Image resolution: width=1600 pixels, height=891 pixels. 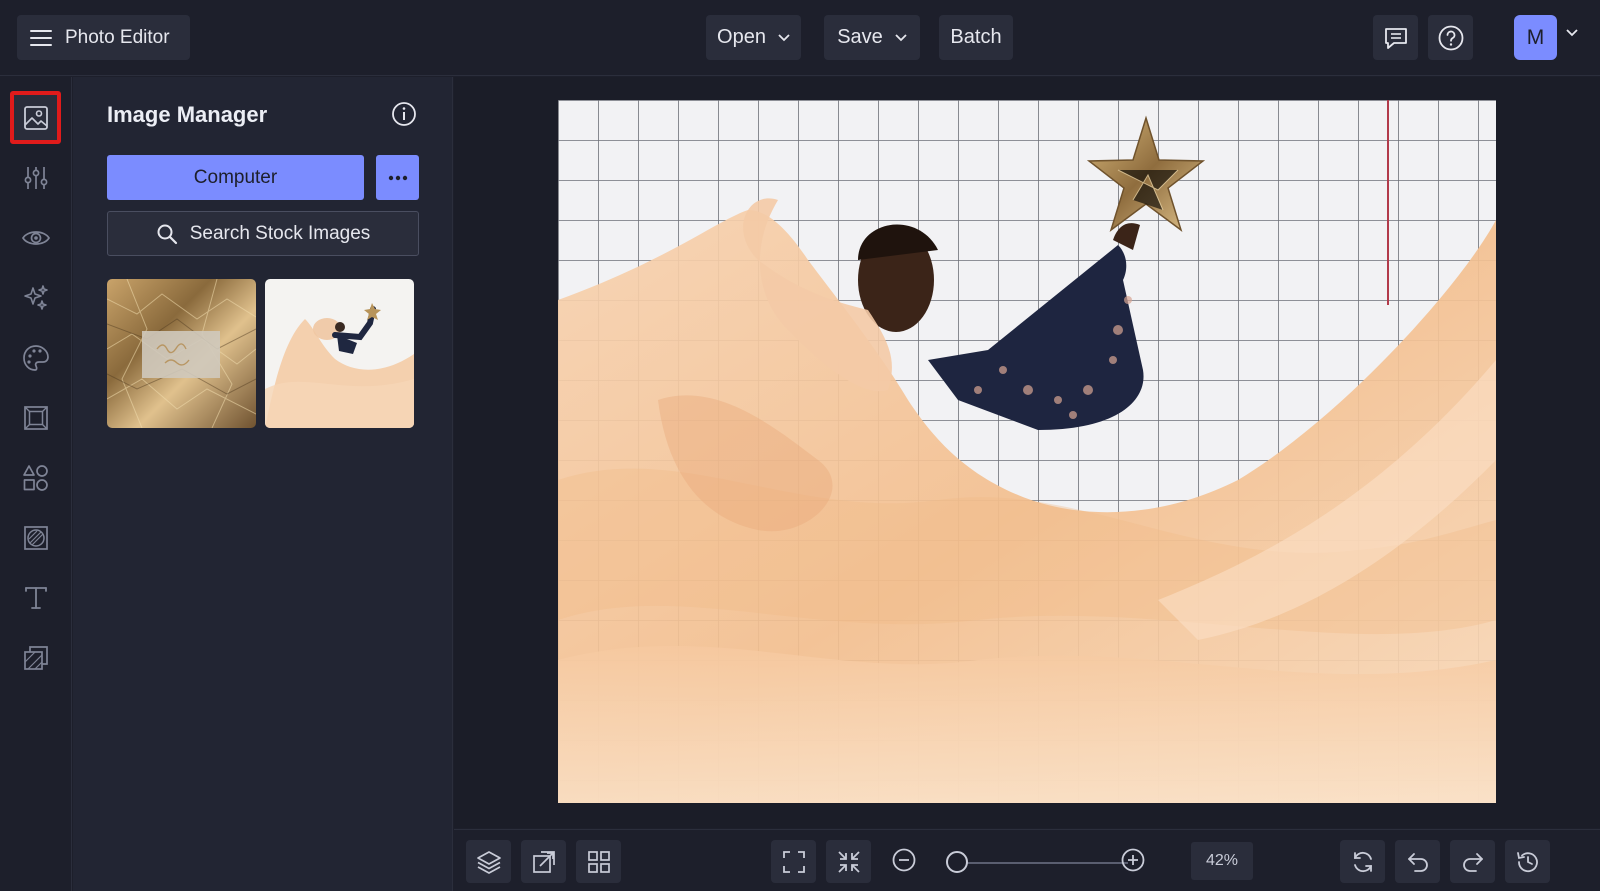 What do you see at coordinates (860, 37) in the screenshot?
I see `save-label: Save` at bounding box center [860, 37].